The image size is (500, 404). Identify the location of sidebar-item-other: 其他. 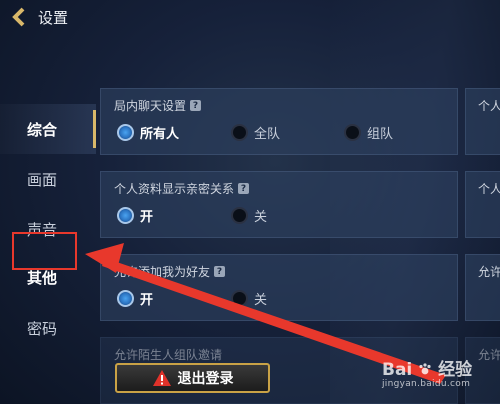
(48, 277).